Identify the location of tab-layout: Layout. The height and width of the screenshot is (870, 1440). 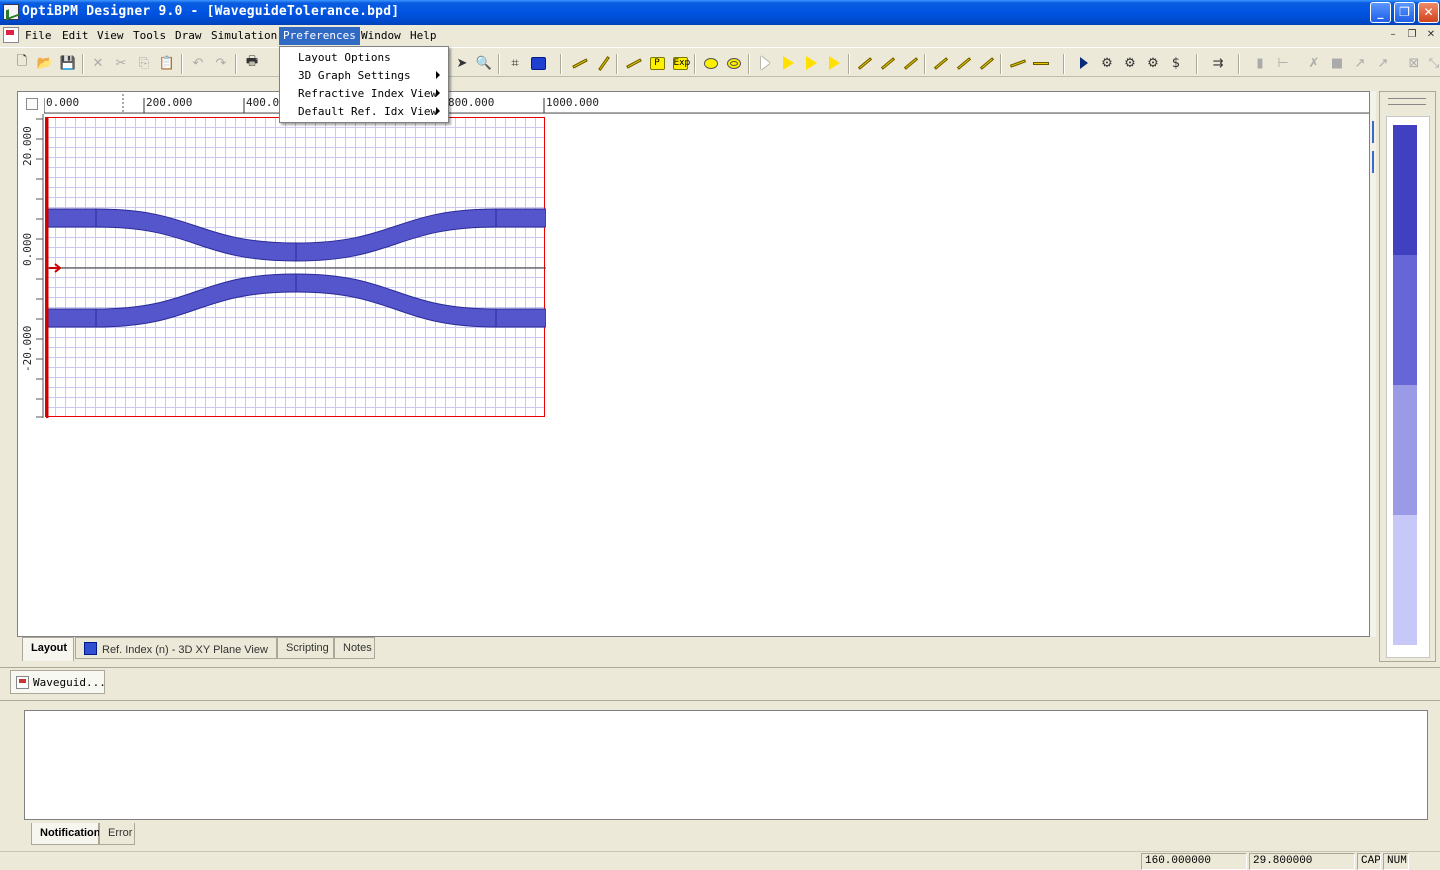
(48, 649).